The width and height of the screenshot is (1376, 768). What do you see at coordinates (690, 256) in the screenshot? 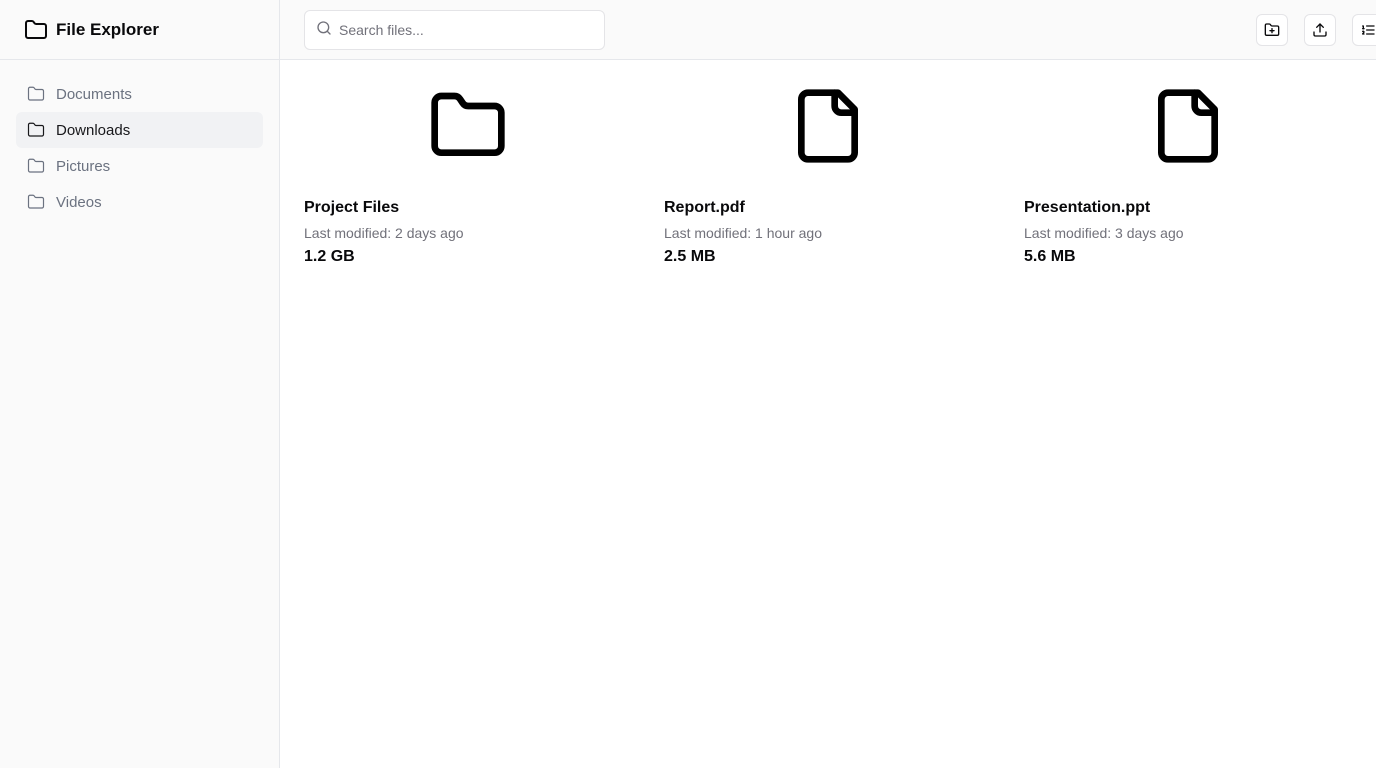
I see `file-size: 2.5 MB` at bounding box center [690, 256].